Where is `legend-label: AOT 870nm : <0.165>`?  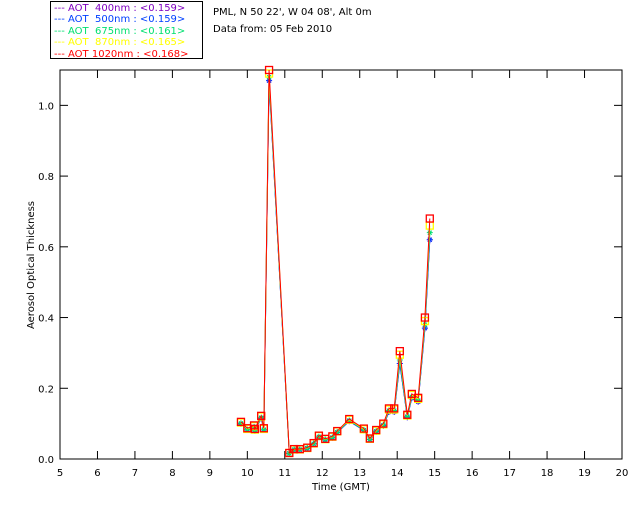 legend-label: AOT 870nm : <0.165> is located at coordinates (127, 43).